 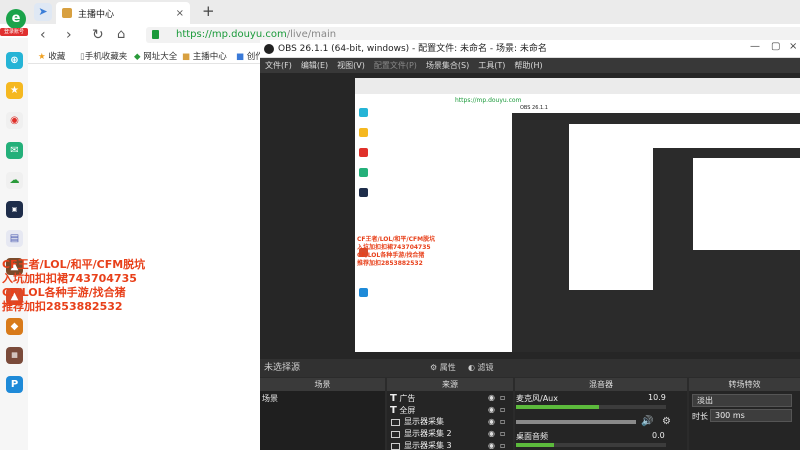 I want to click on menu-edit: 编辑(E), so click(x=314, y=65).